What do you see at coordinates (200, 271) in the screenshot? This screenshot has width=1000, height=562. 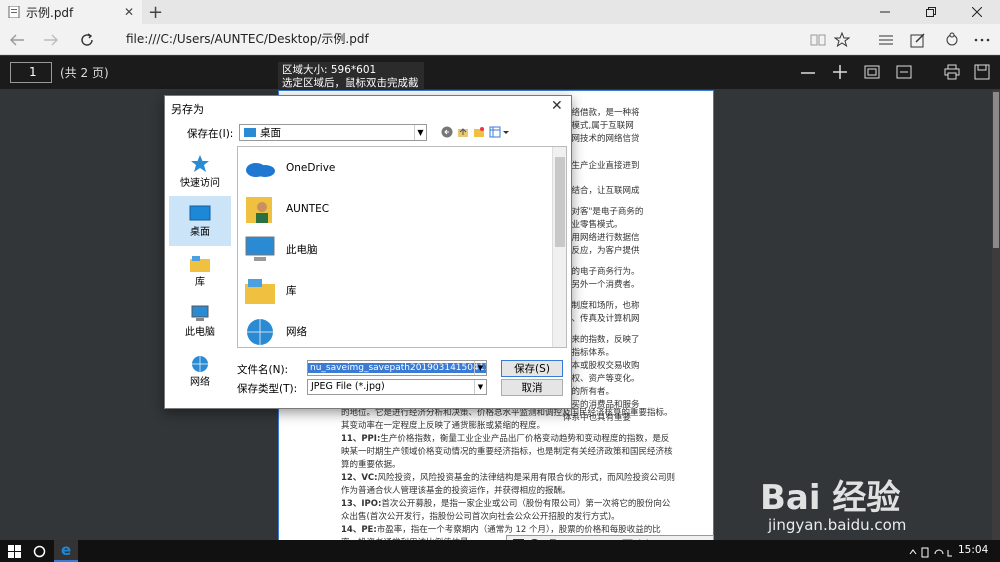 I see `place-library: 库` at bounding box center [200, 271].